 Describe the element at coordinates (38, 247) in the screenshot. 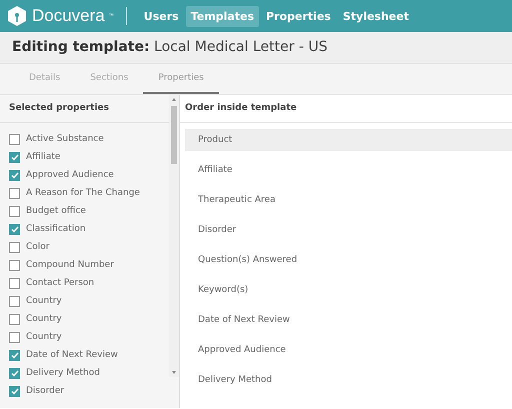

I see `property-label: Color` at that location.